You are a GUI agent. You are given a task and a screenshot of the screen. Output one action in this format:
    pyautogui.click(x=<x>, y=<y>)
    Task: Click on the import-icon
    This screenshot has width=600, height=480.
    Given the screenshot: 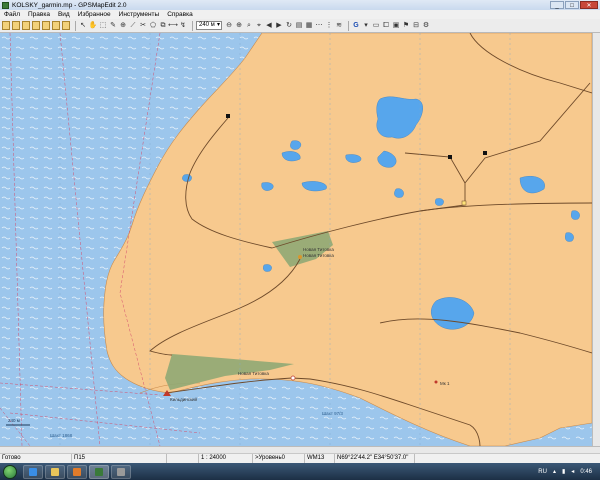 What is the action you would take?
    pyautogui.click(x=36, y=25)
    